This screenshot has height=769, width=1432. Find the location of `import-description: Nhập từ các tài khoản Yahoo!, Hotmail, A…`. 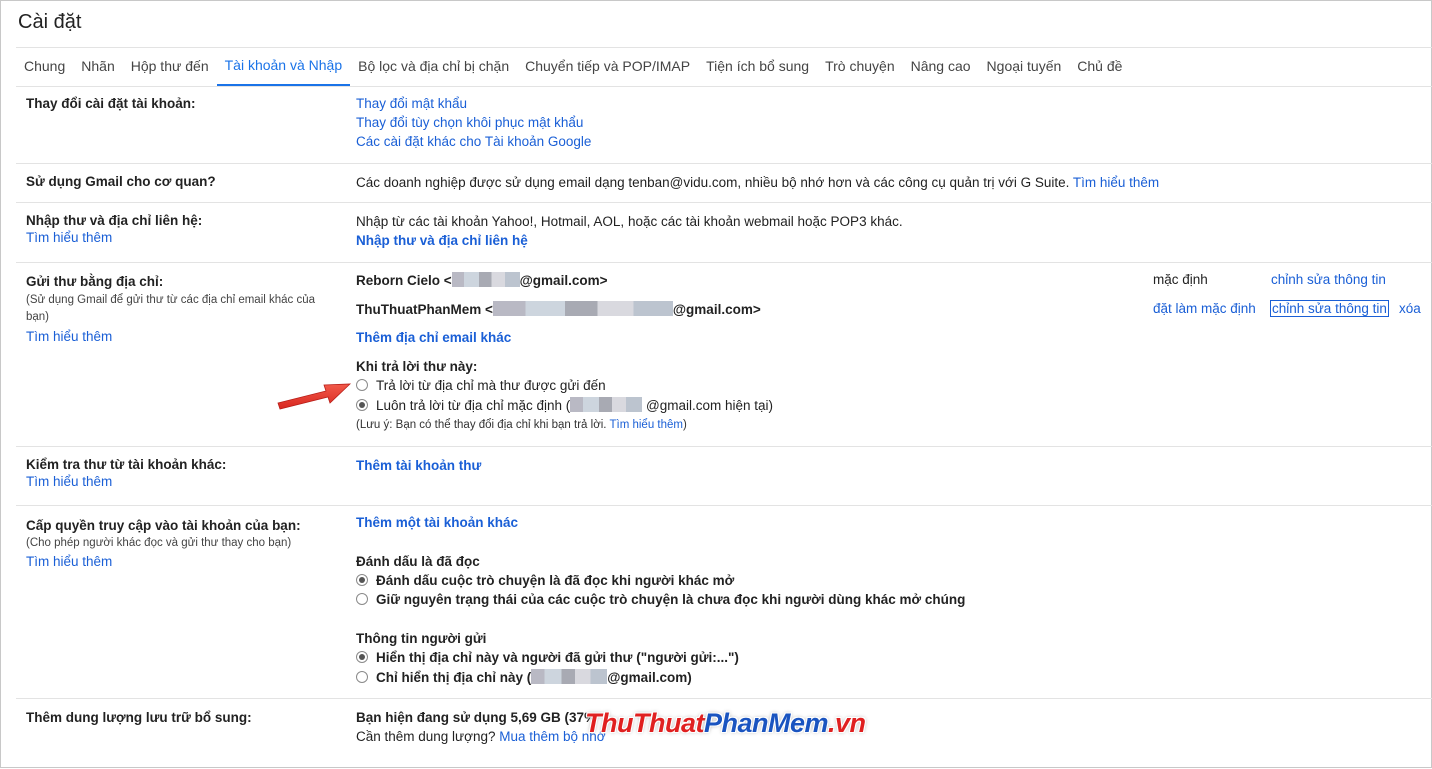

import-description: Nhập từ các tài khoản Yahoo!, Hotmail, A… is located at coordinates (629, 221).